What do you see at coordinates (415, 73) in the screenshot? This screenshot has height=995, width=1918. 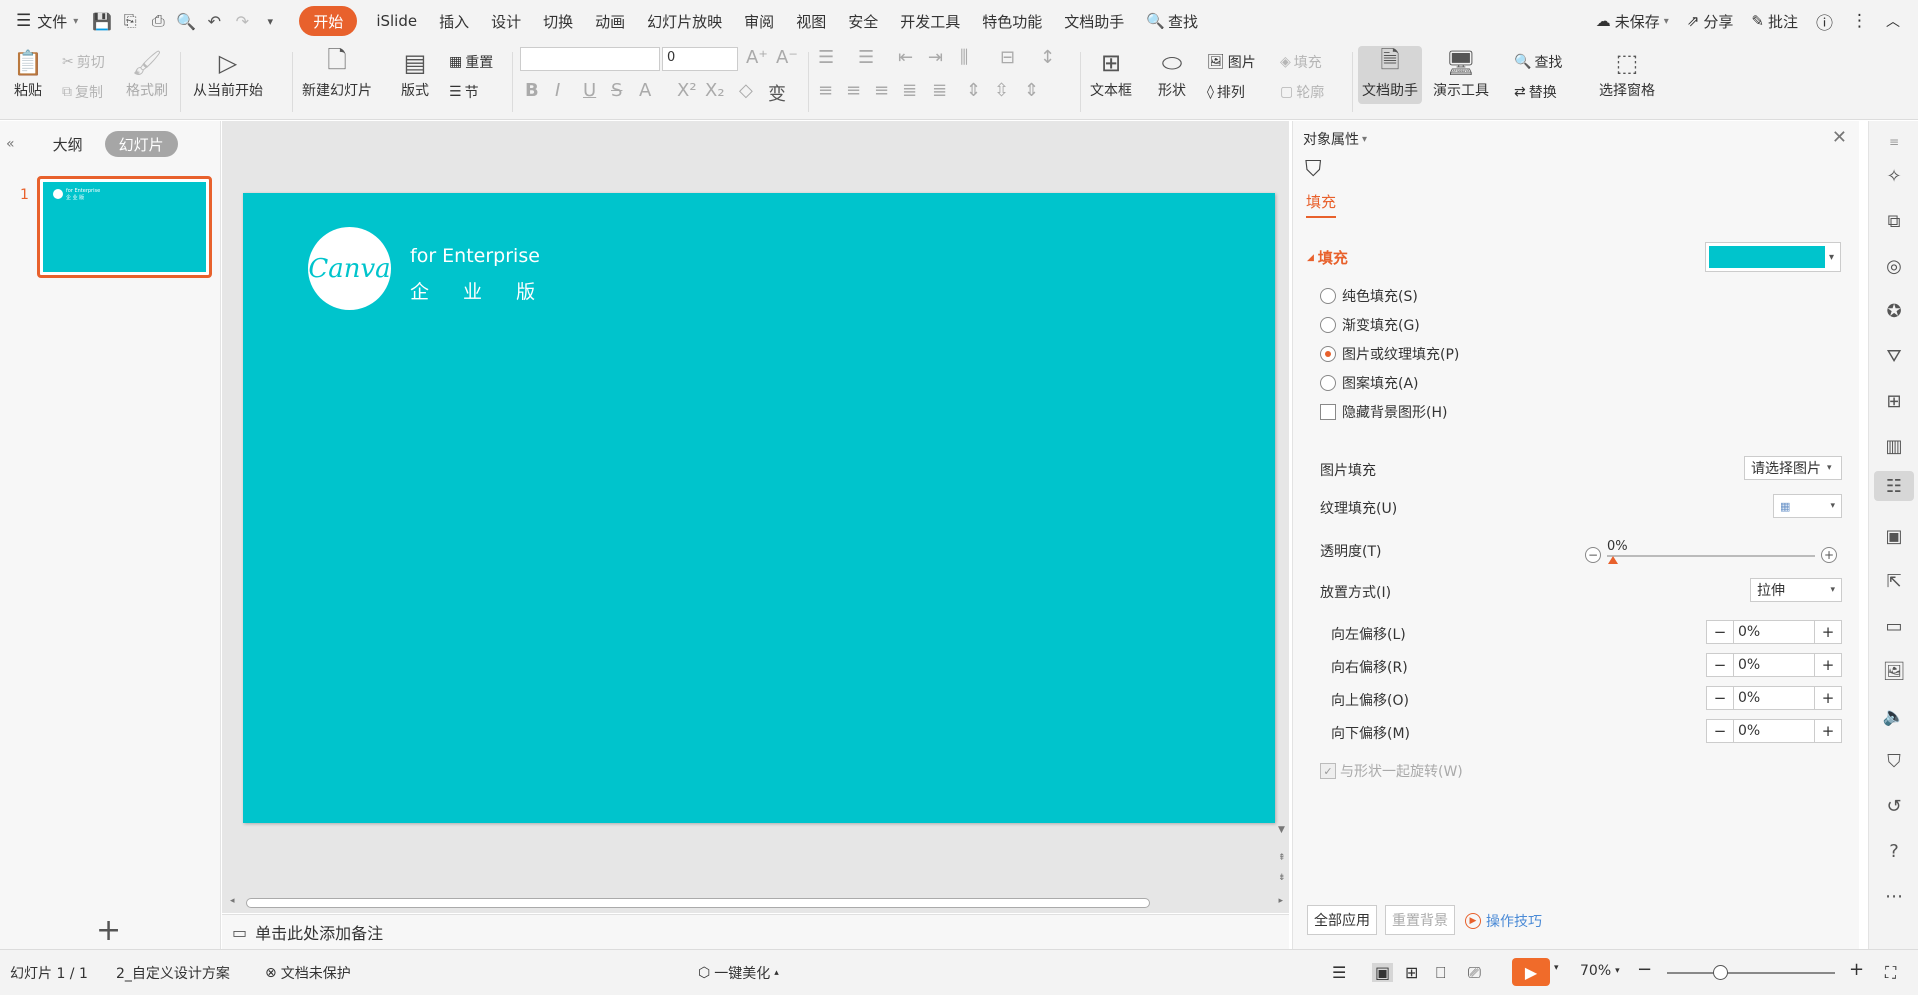 I see `layout-button: ▤ 版式` at bounding box center [415, 73].